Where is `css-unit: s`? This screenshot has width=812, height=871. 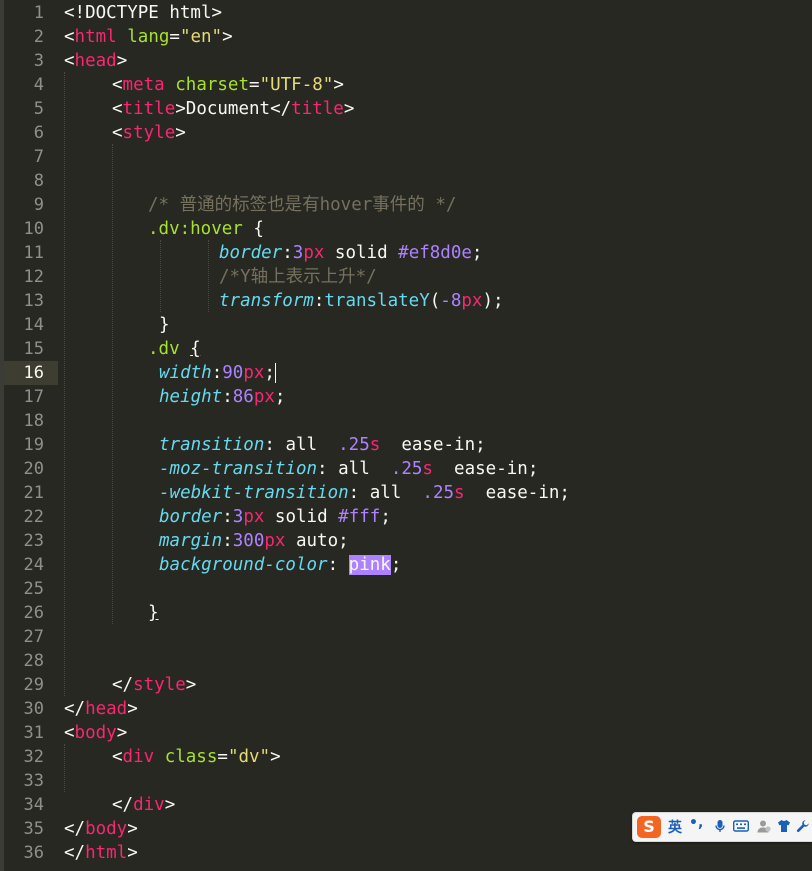 css-unit: s is located at coordinates (459, 493).